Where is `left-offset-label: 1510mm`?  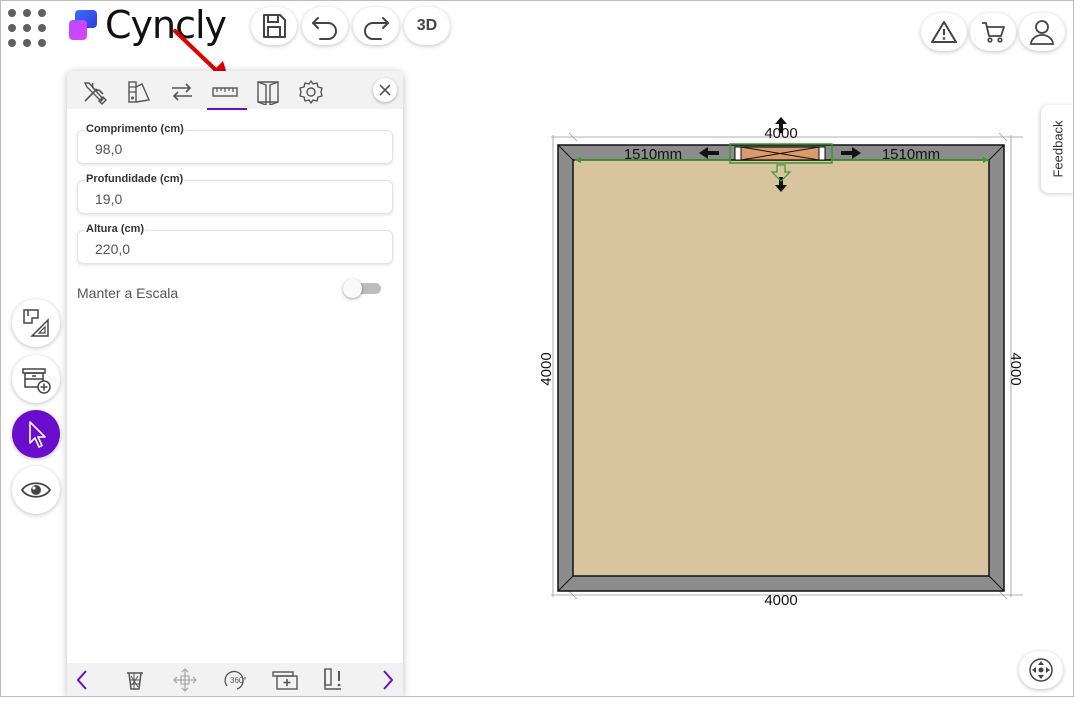
left-offset-label: 1510mm is located at coordinates (653, 154).